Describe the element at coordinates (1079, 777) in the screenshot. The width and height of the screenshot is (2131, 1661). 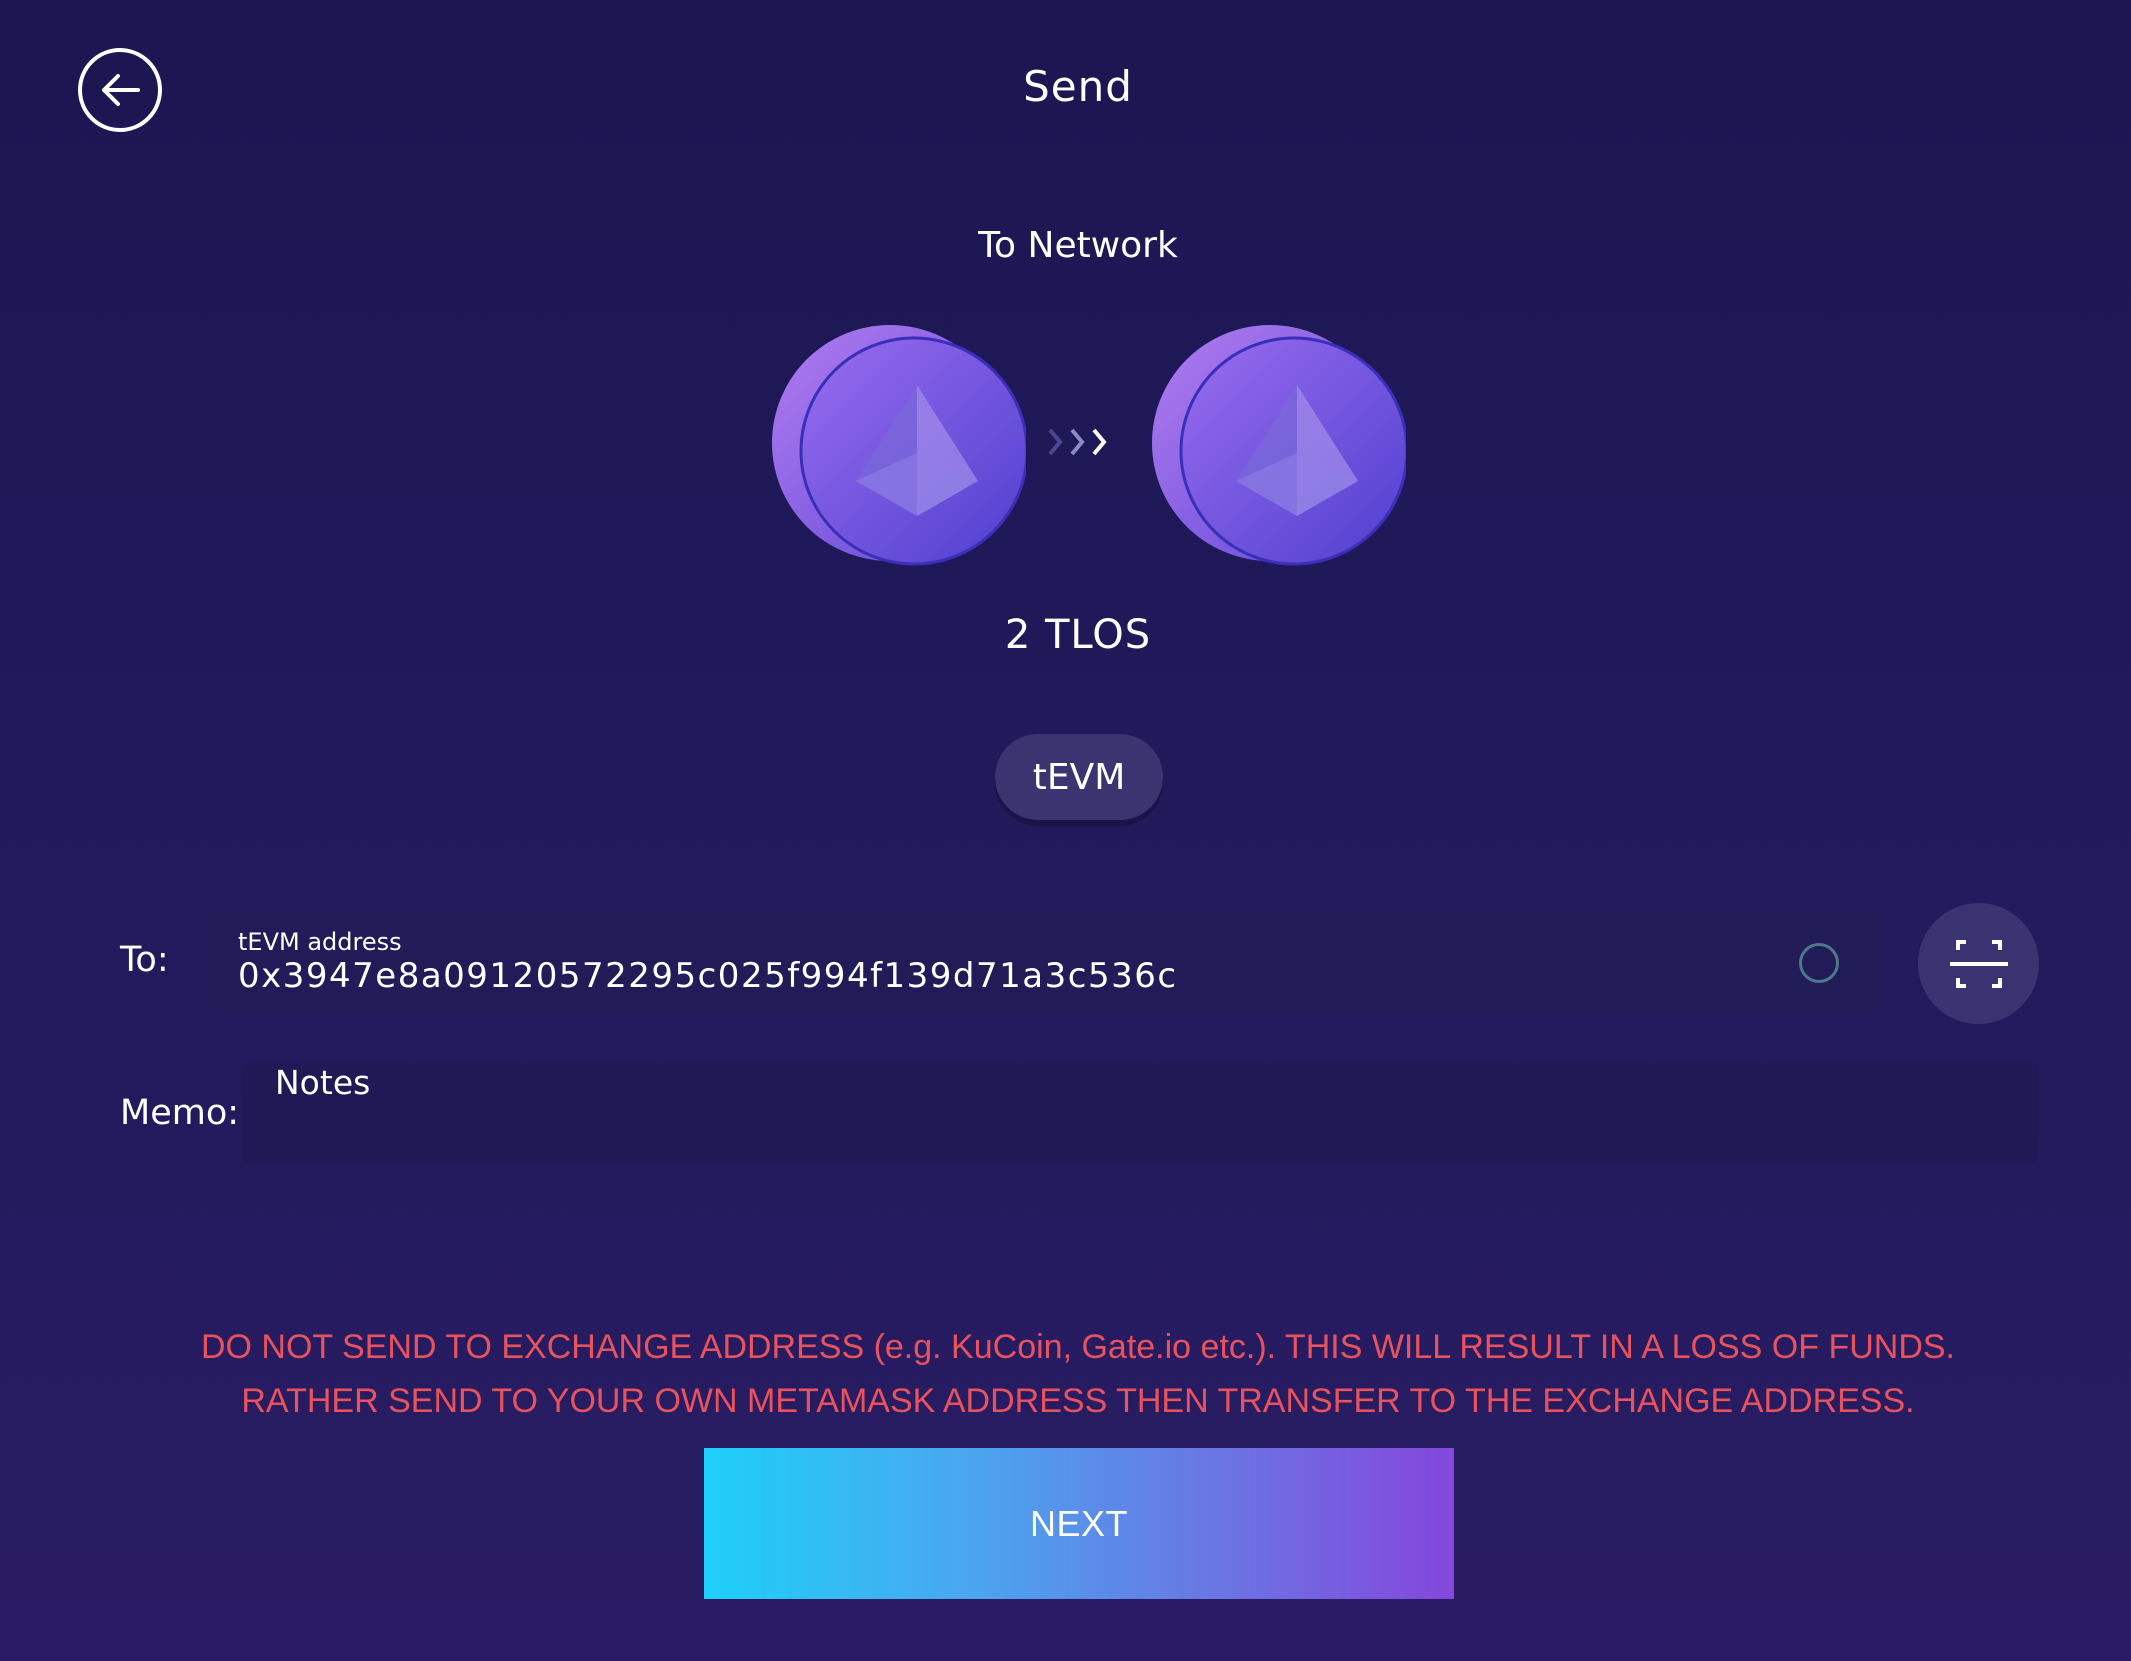
I see `network-chip: tEVM` at that location.